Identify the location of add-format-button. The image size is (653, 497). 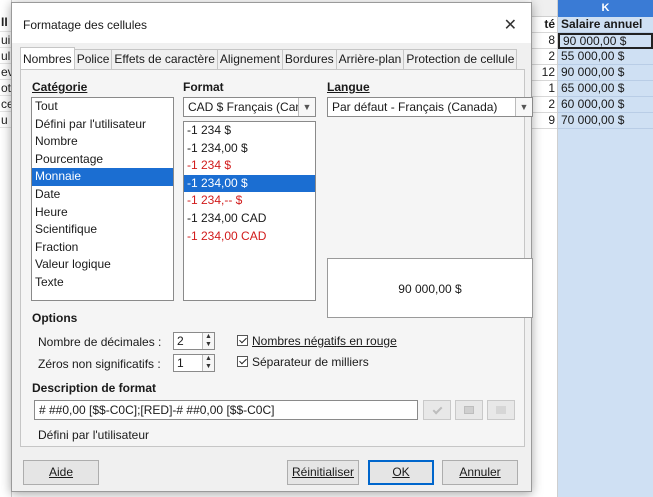
(437, 410).